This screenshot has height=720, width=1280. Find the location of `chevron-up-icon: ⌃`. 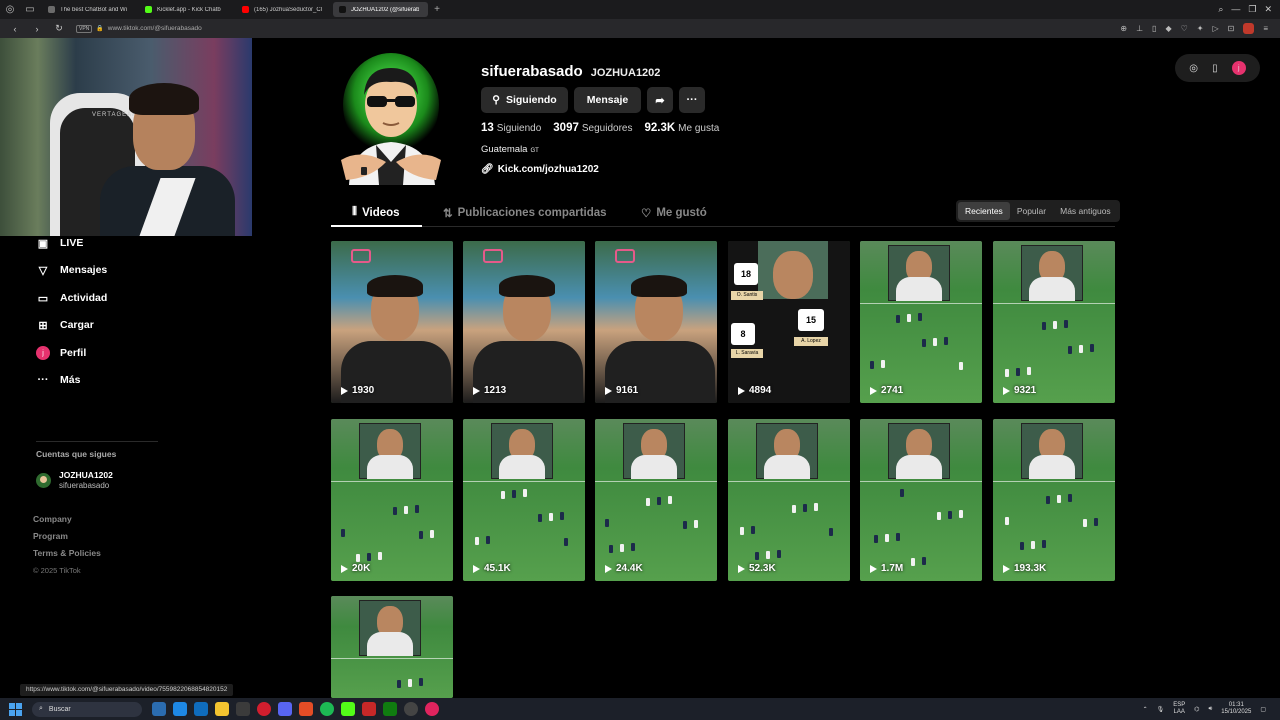

chevron-up-icon: ⌃ is located at coordinates (1145, 709).